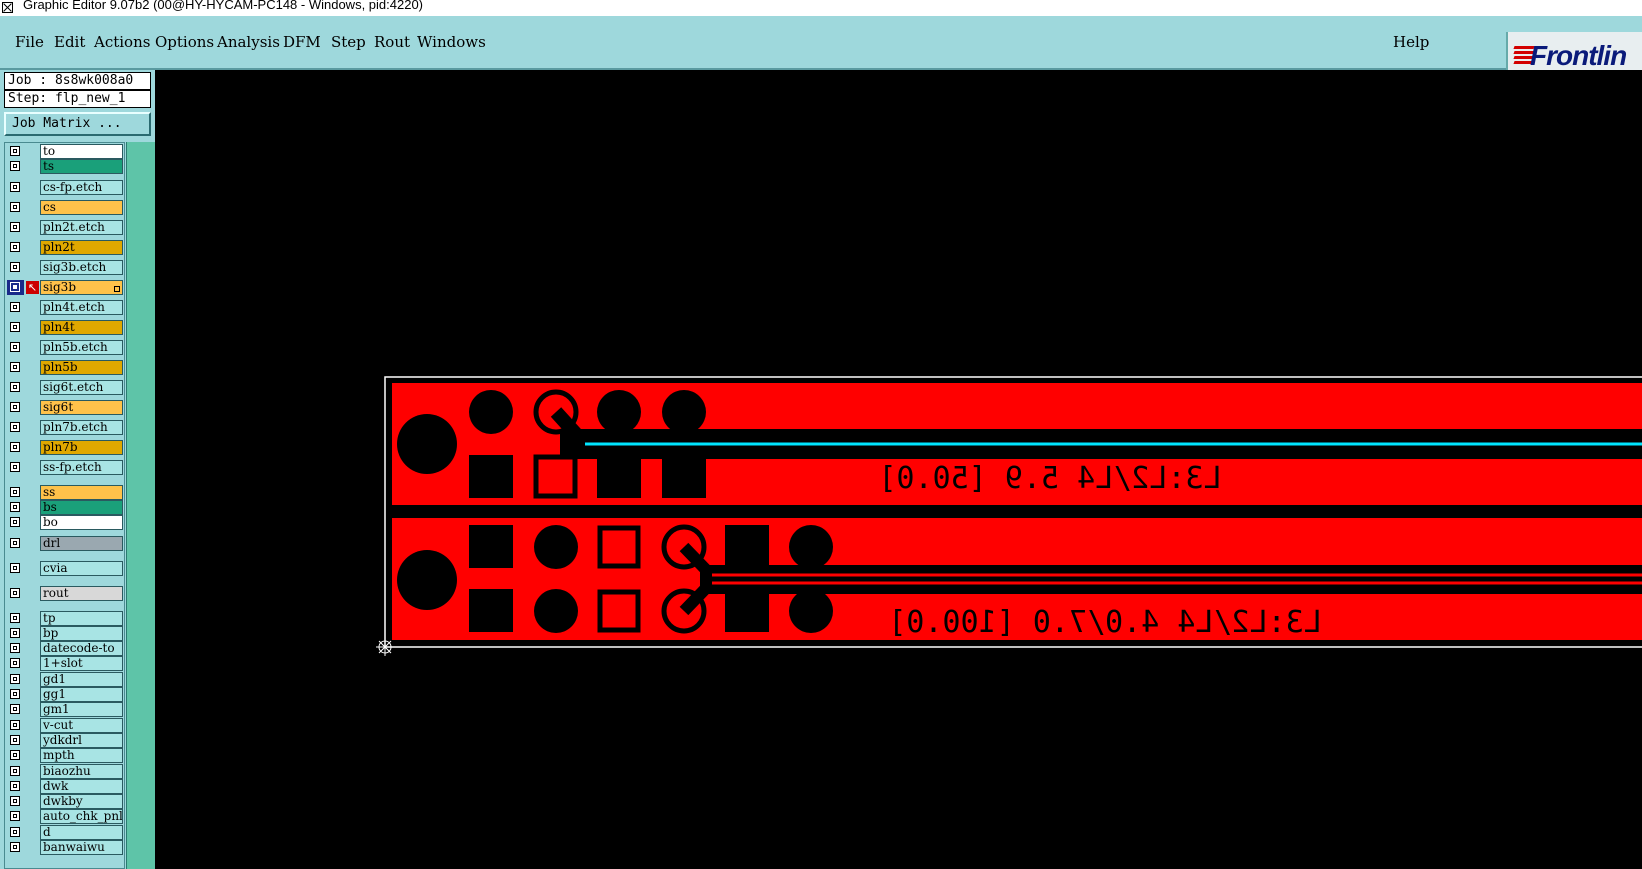 The height and width of the screenshot is (869, 1642). I want to click on menu-windows: Windows, so click(451, 42).